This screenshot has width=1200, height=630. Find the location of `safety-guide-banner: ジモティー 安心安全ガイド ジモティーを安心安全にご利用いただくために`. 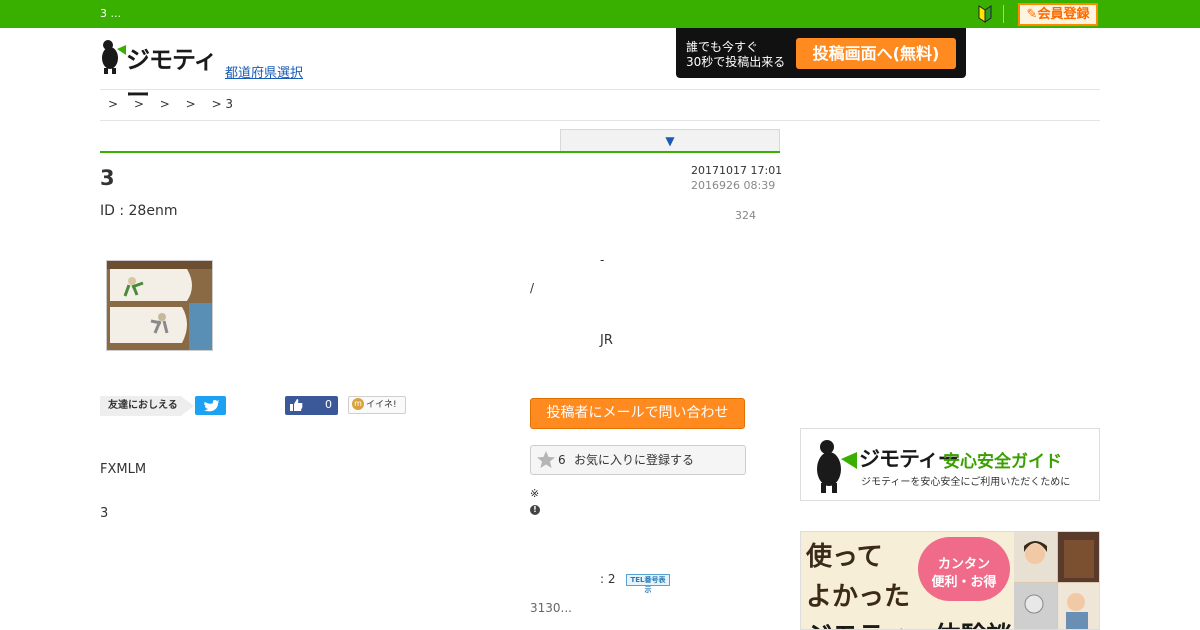

safety-guide-banner: ジモティー 安心安全ガイド ジモティーを安心安全にご利用いただくために is located at coordinates (950, 464).